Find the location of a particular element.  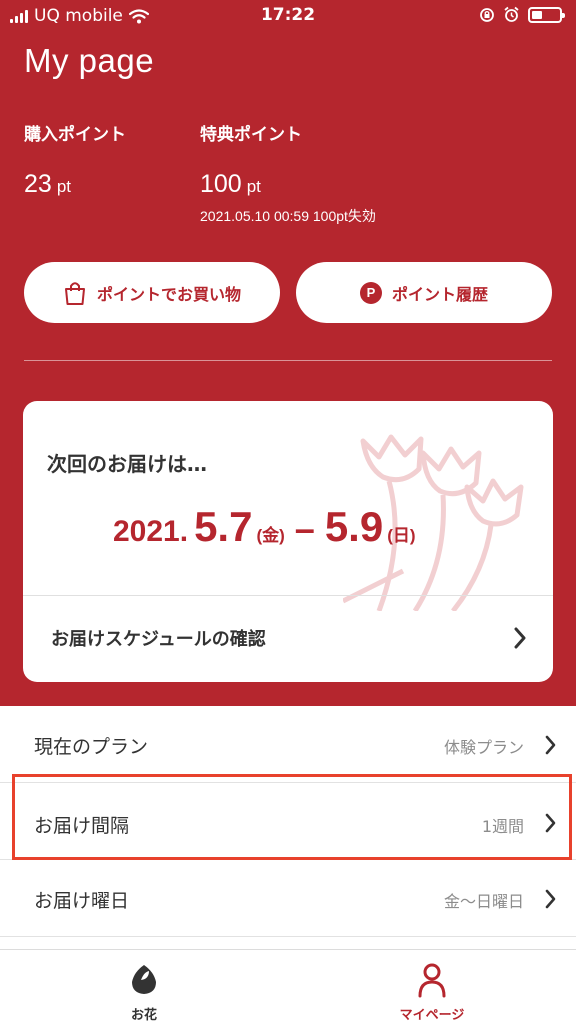

section-divider is located at coordinates (288, 360).